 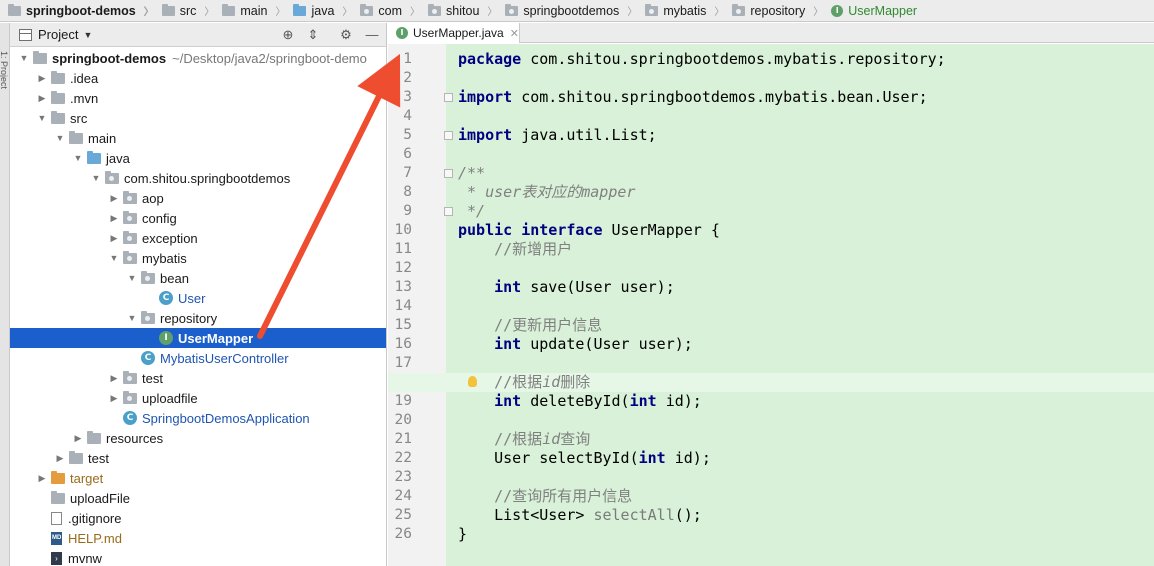 What do you see at coordinates (512, 9) in the screenshot?
I see `package-icon` at bounding box center [512, 9].